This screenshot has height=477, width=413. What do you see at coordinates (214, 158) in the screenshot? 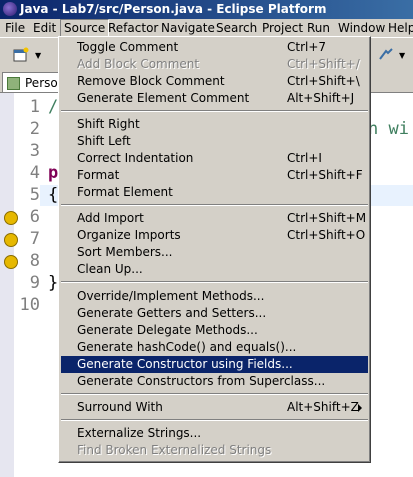
I see `menu-item-correct-indentation: Correct Indentation Ctrl+I` at bounding box center [214, 158].